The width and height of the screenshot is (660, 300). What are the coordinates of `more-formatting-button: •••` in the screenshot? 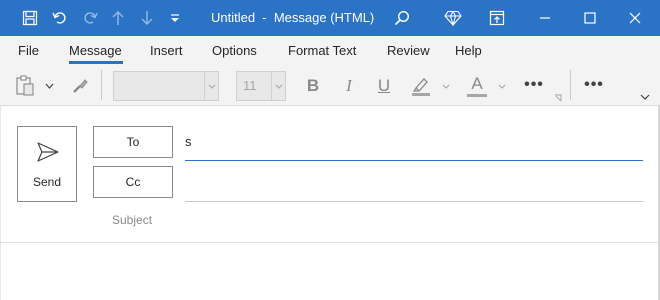 It's located at (534, 85).